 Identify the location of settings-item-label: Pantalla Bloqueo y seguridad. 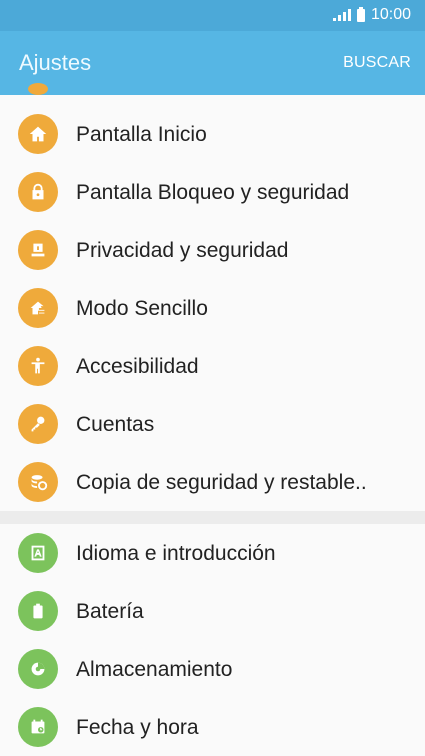
(213, 192).